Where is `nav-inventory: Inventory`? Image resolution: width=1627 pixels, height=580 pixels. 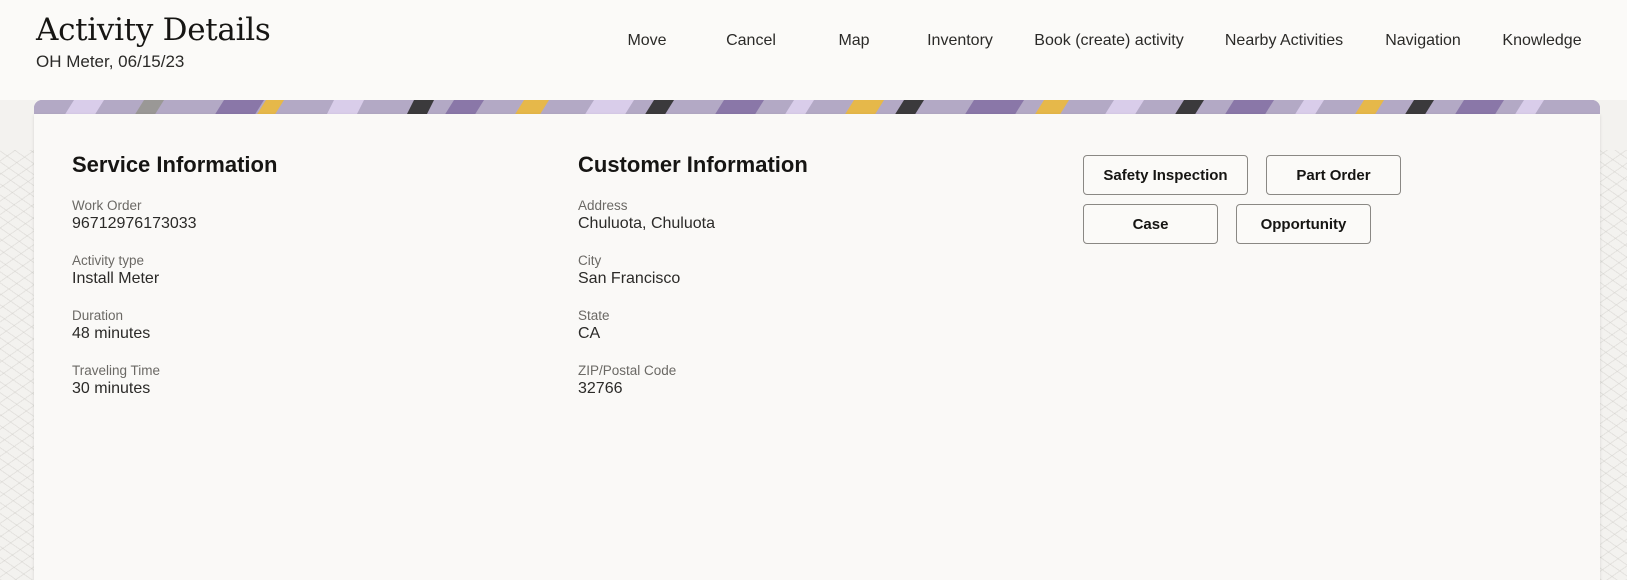 nav-inventory: Inventory is located at coordinates (960, 41).